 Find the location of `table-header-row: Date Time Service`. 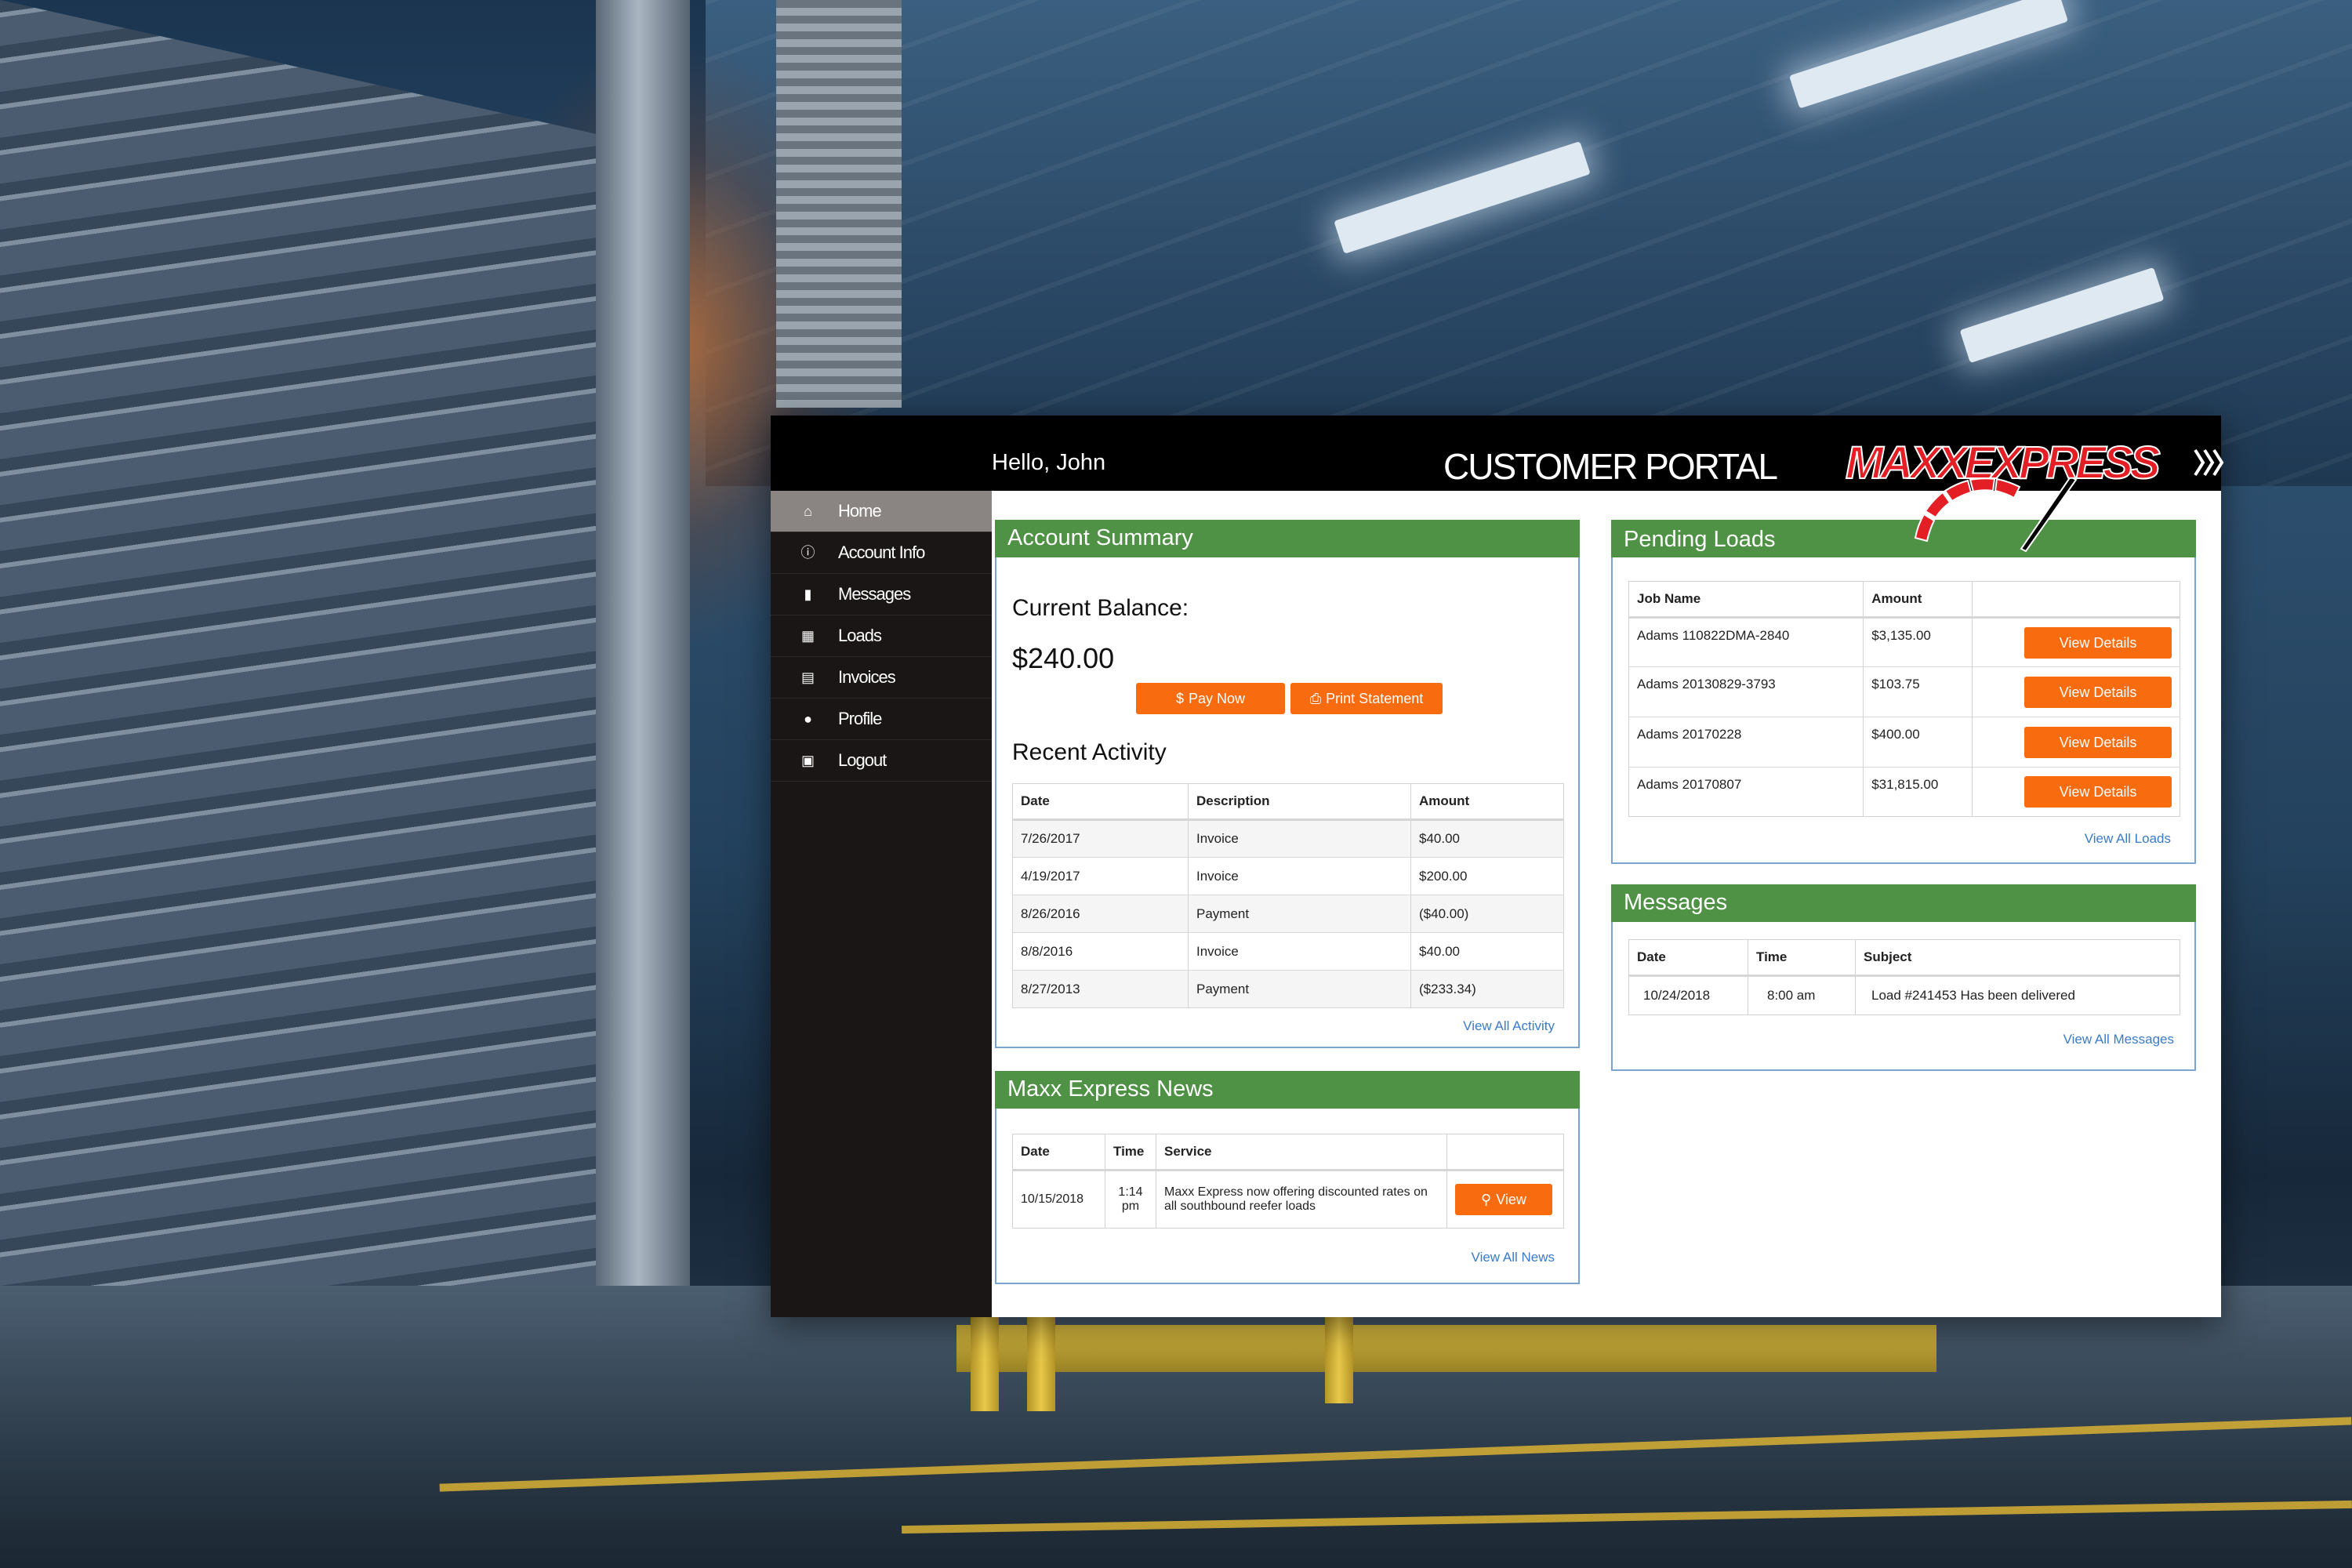

table-header-row: Date Time Service is located at coordinates (1288, 1152).